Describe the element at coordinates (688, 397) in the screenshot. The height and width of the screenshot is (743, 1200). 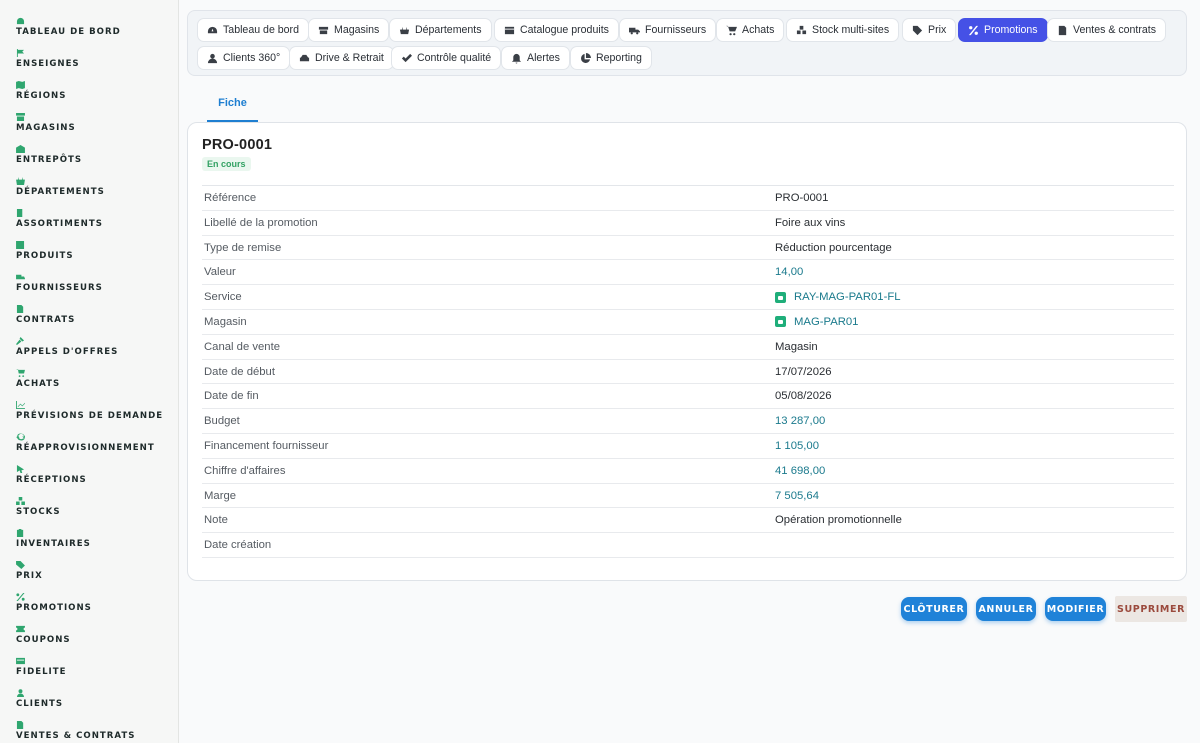
I see `table-row: Date de fin 05/08/2026` at that location.